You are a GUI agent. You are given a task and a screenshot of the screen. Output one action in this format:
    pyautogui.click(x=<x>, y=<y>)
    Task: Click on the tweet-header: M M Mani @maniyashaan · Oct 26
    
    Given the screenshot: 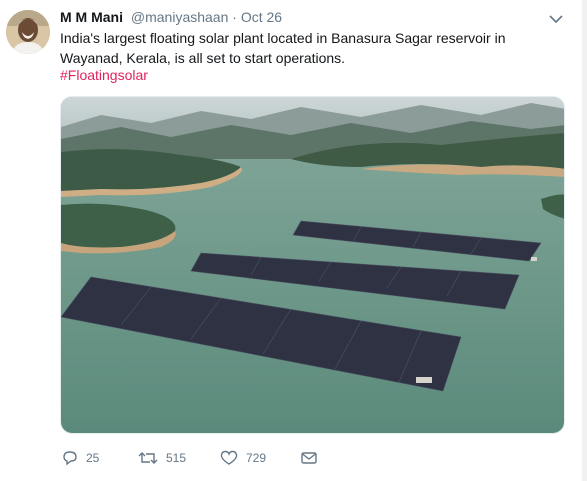 What is the action you would take?
    pyautogui.click(x=171, y=17)
    